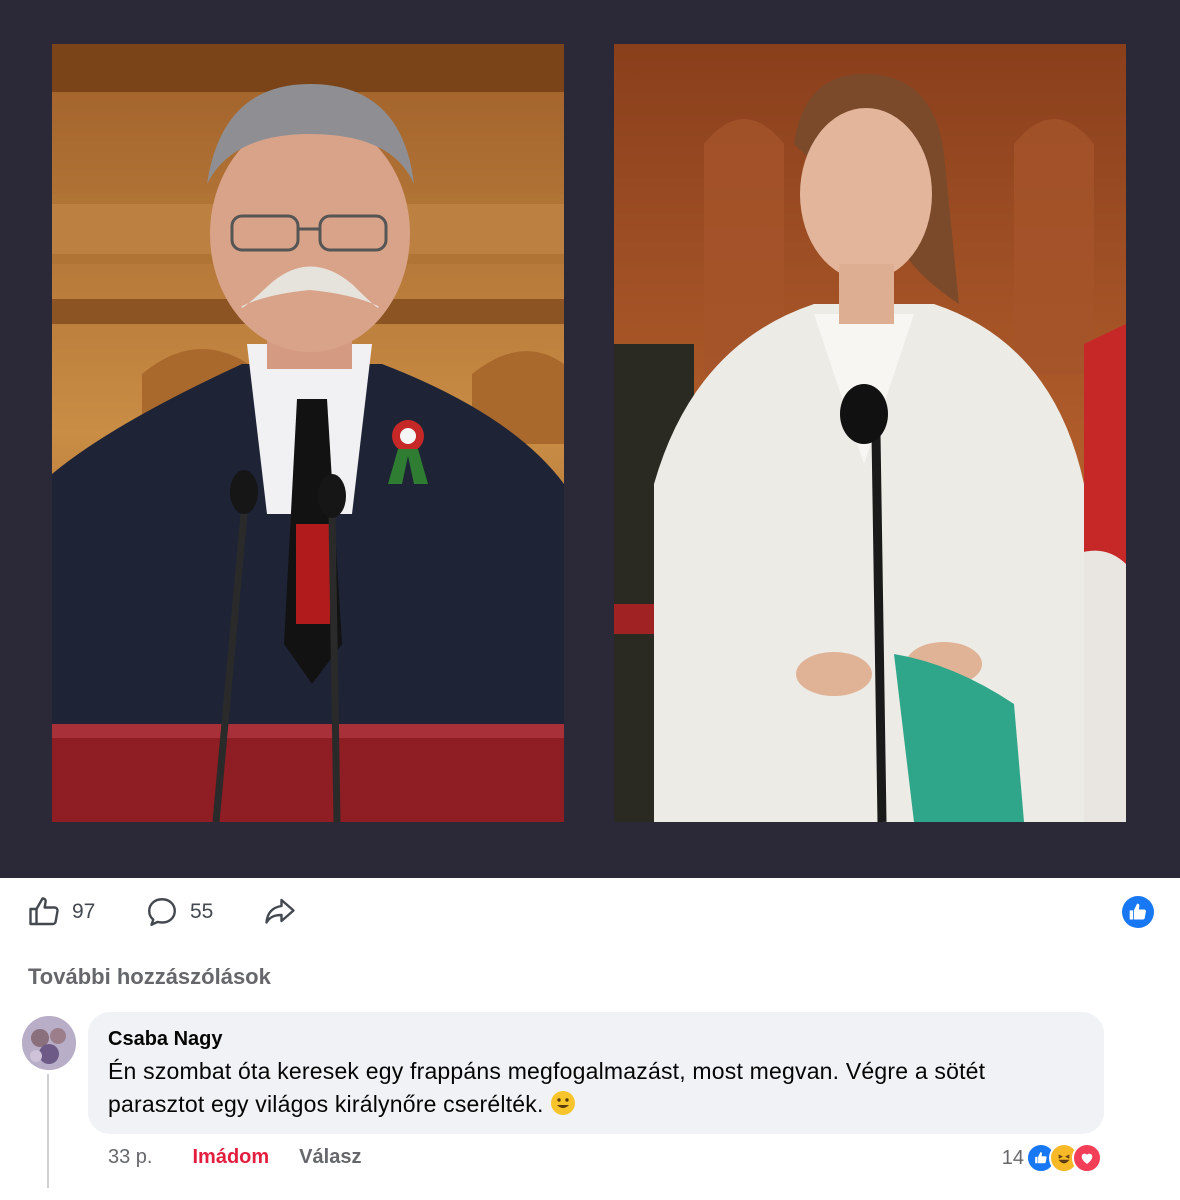 The image size is (1180, 1200). Describe the element at coordinates (49, 1043) in the screenshot. I see `avatar` at that location.